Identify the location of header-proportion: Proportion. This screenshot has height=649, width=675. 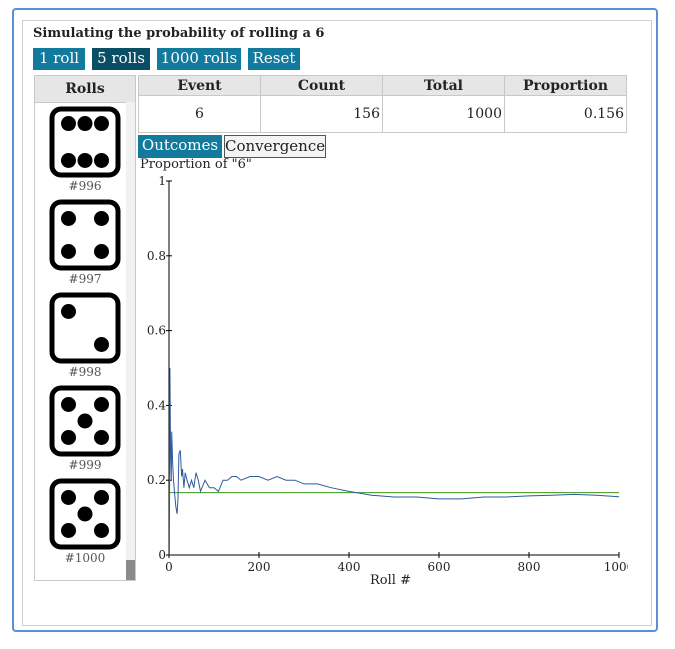
(565, 85).